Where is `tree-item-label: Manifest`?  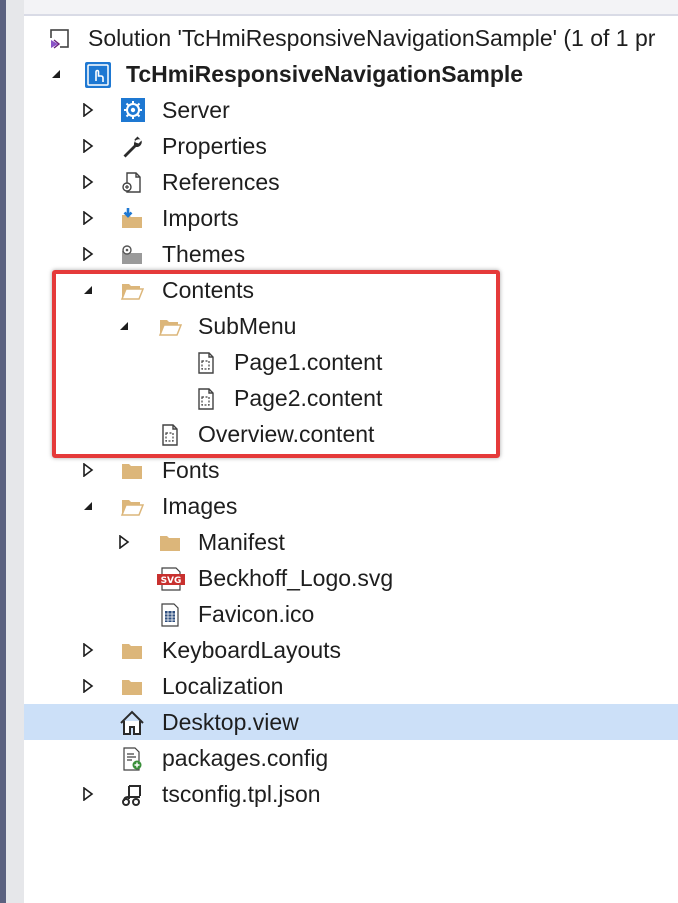 tree-item-label: Manifest is located at coordinates (241, 542).